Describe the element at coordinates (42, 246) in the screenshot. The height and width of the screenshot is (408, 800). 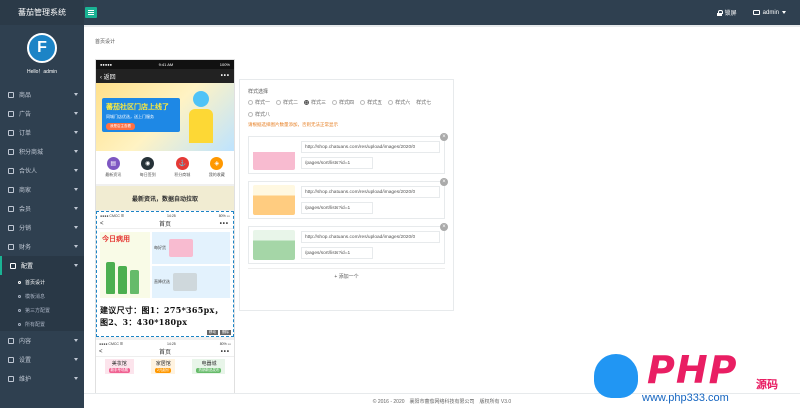
I see `sidebar-item-finance: 财务` at that location.